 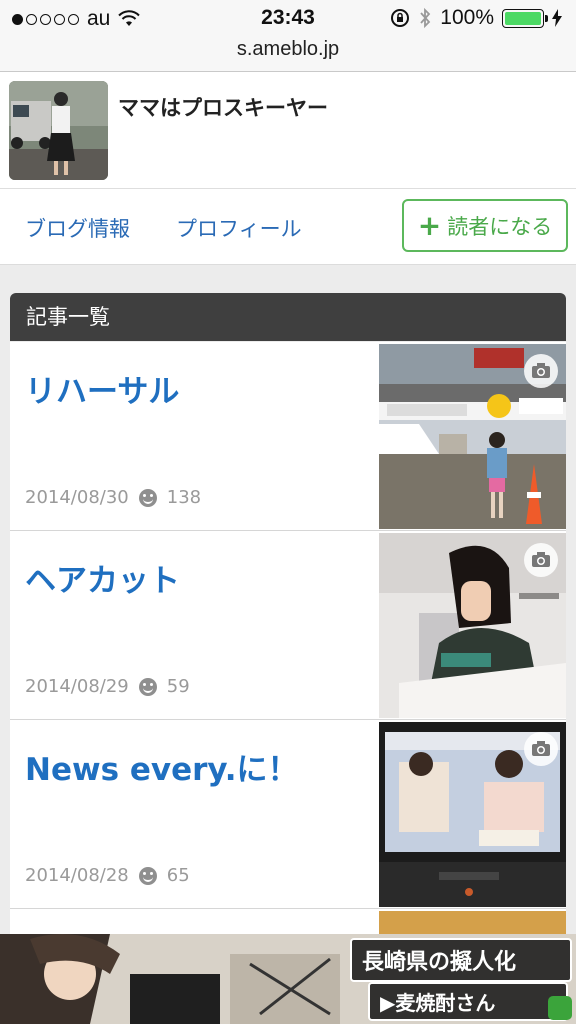 What do you see at coordinates (468, 1001) in the screenshot?
I see `ad-subline: ▶麦焼酎さん` at bounding box center [468, 1001].